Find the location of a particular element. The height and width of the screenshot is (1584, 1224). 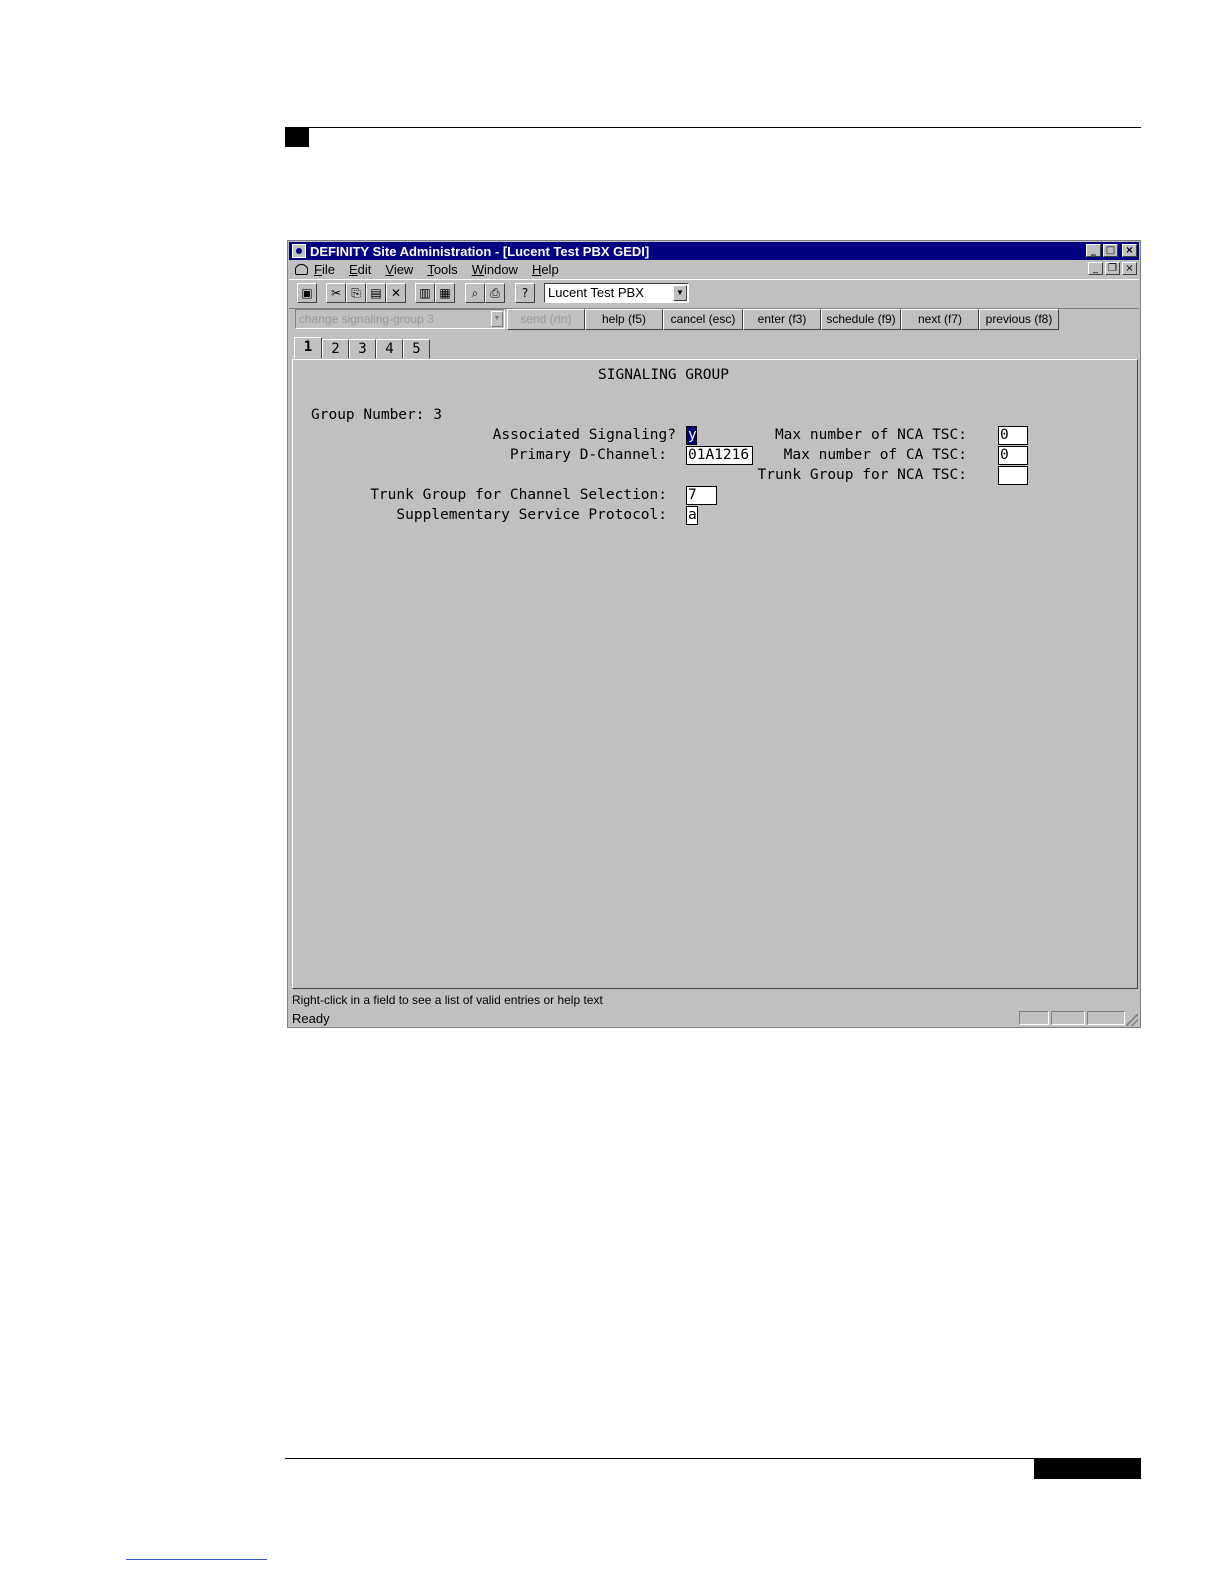

status-bar: Ready is located at coordinates (714, 1018).